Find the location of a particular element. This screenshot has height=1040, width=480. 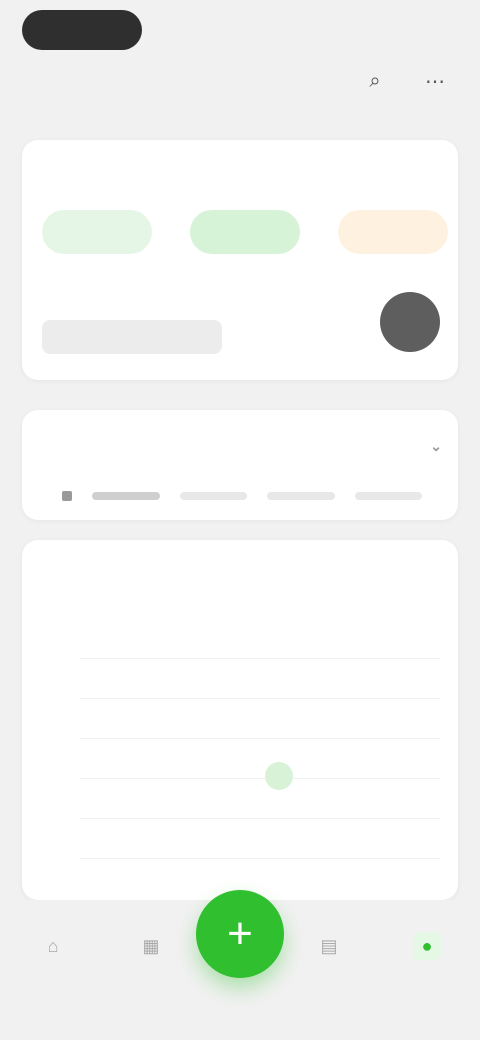

avatar is located at coordinates (410, 322).